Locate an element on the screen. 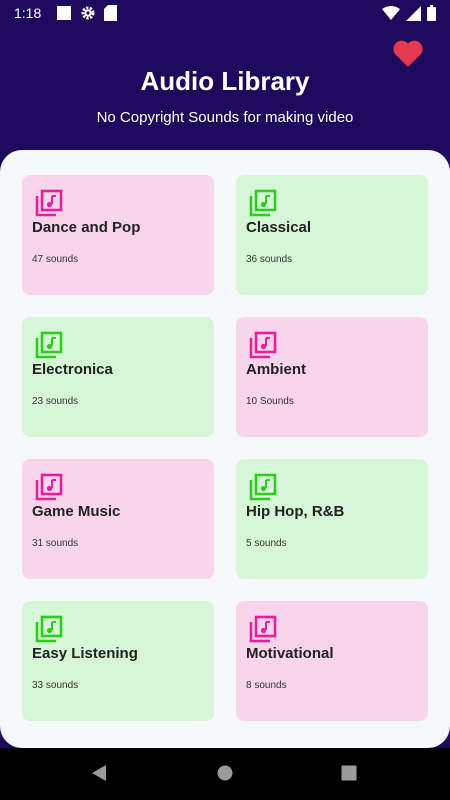  home-icon is located at coordinates (225, 773).